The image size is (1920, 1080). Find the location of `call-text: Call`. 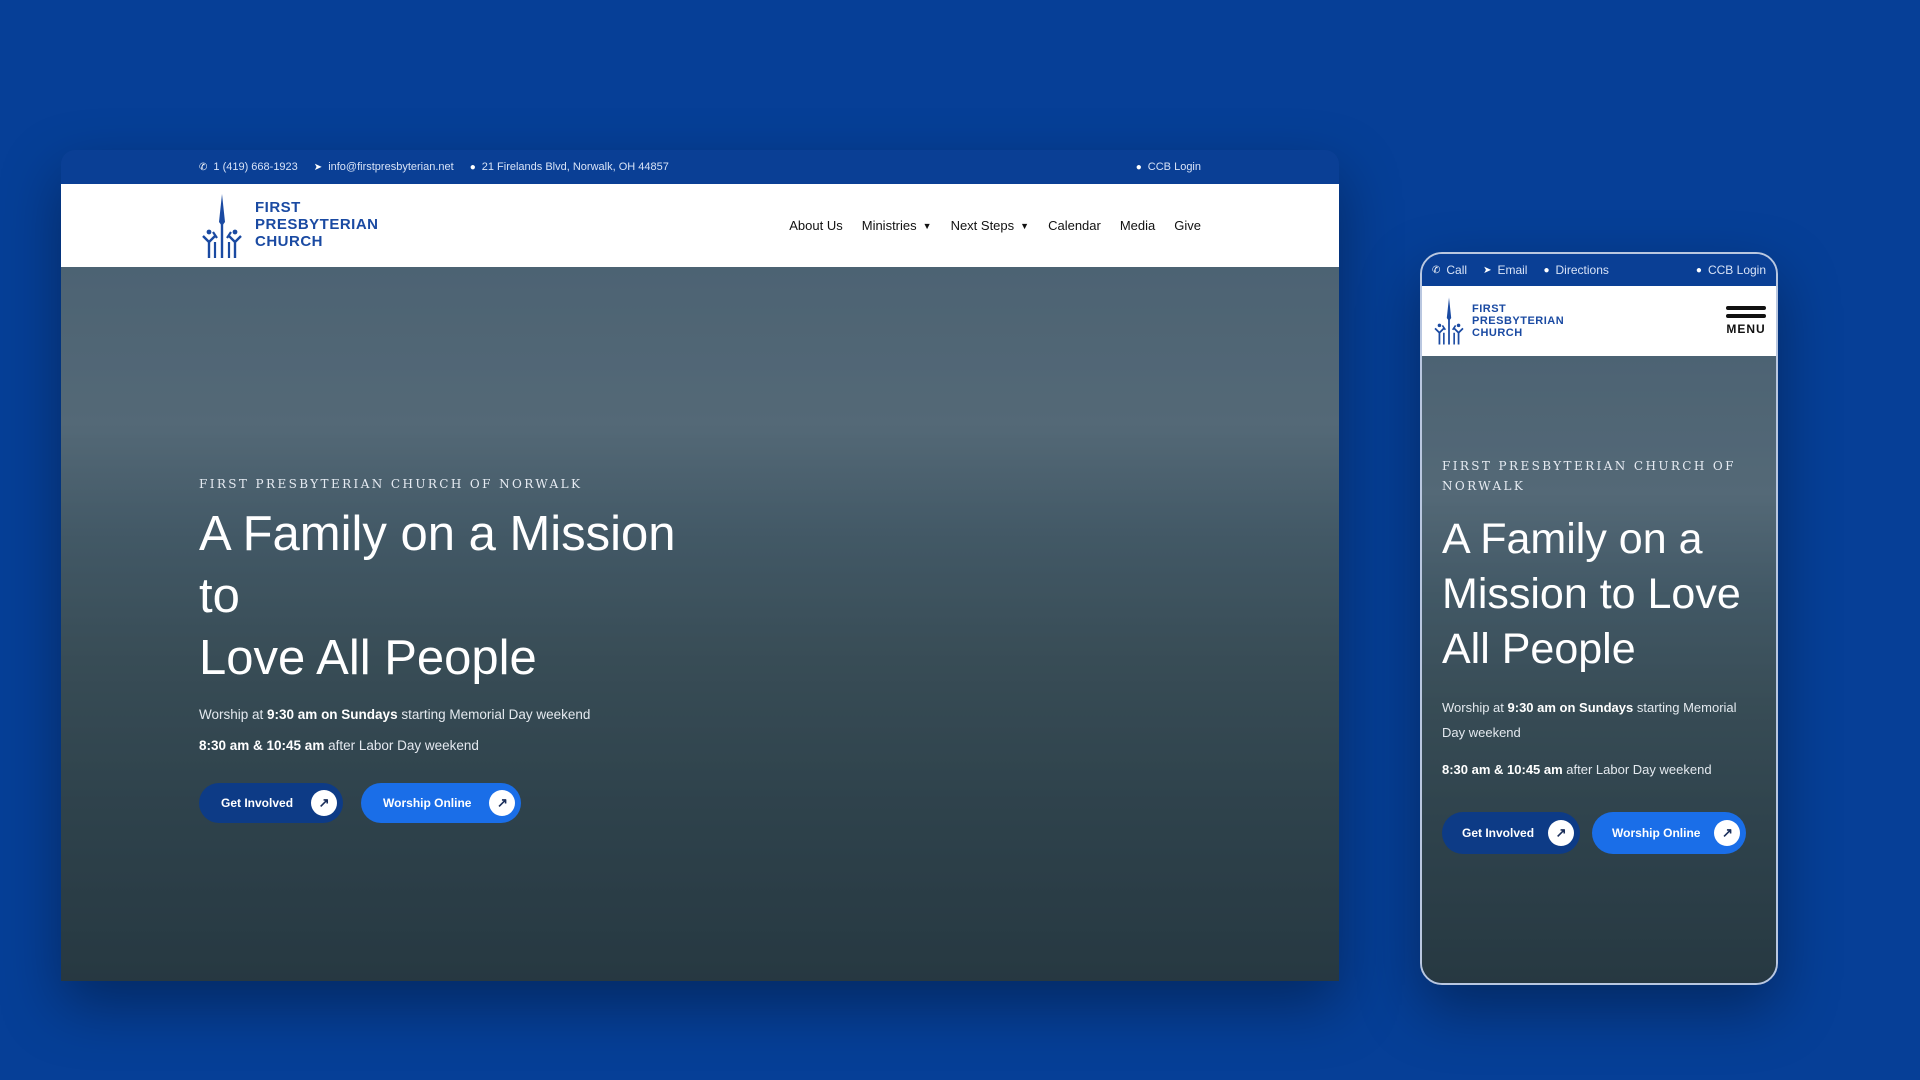

call-text: Call is located at coordinates (1457, 270).